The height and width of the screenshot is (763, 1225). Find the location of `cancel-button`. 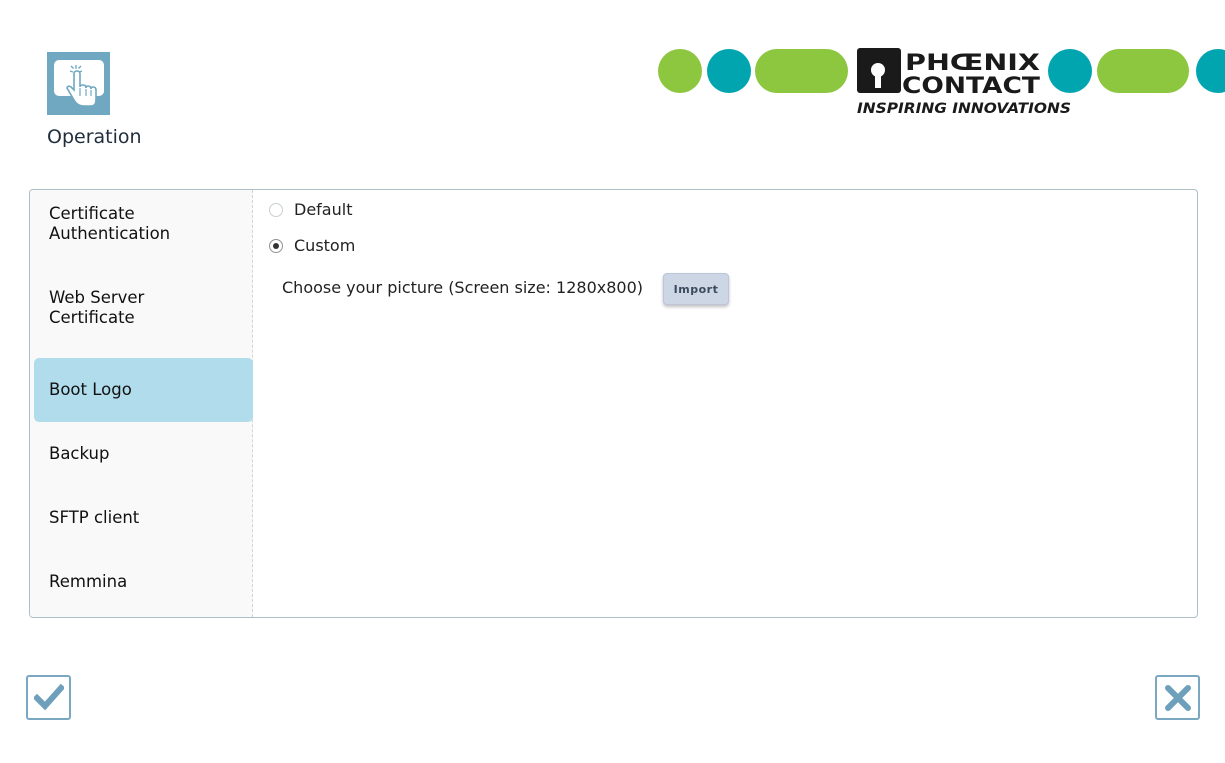

cancel-button is located at coordinates (1177, 697).